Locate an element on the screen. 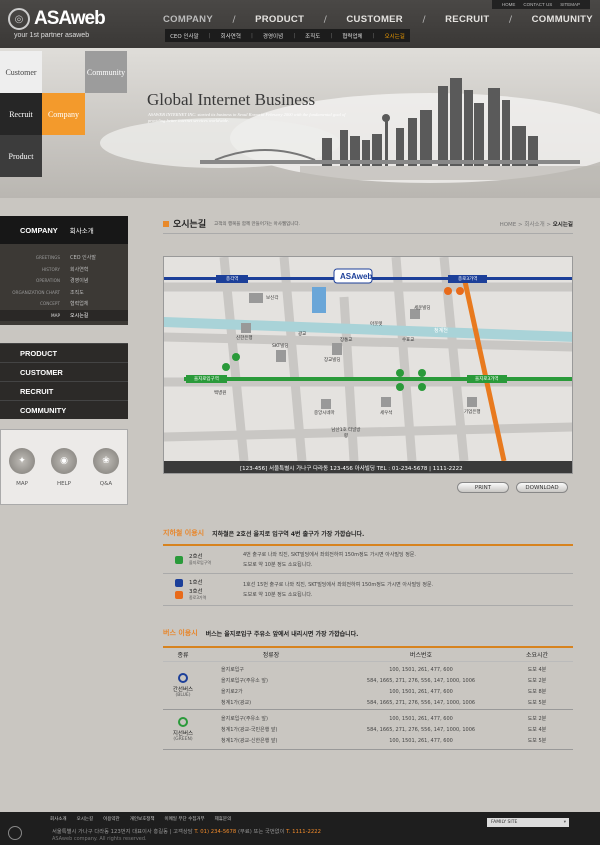  bus-type: 간선버스 (BLUE) is located at coordinates (183, 685).